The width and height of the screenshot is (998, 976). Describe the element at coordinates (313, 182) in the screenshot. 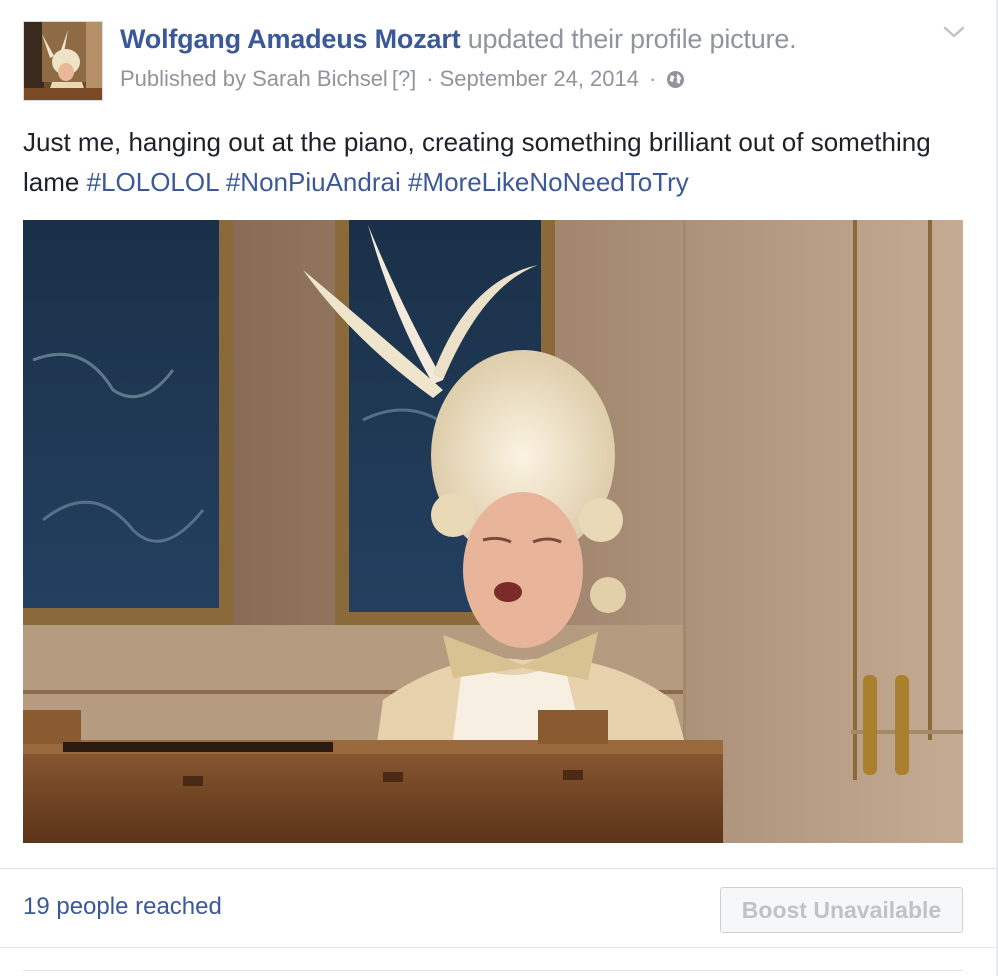

I see `hashtag-link: #NonPiuAndrai` at that location.